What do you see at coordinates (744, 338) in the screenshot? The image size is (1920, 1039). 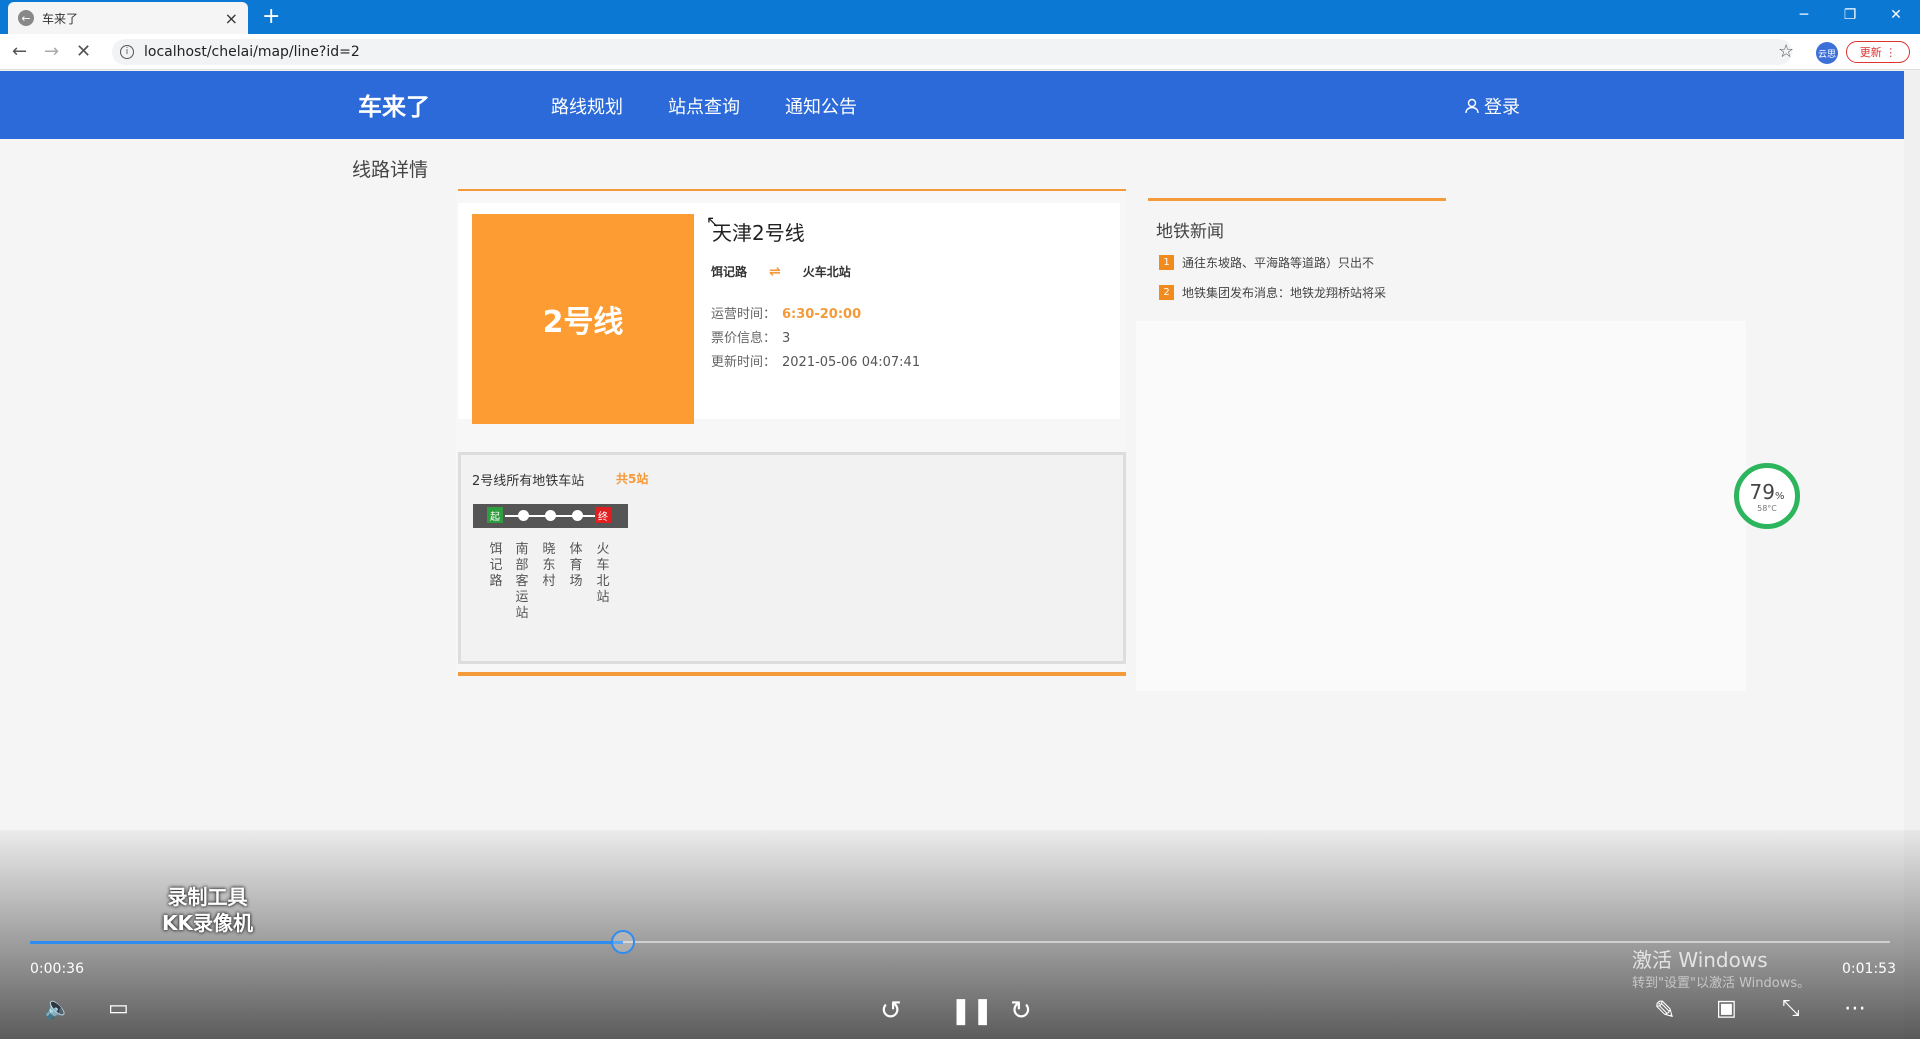 I see `fare-label: 票价信息：` at bounding box center [744, 338].